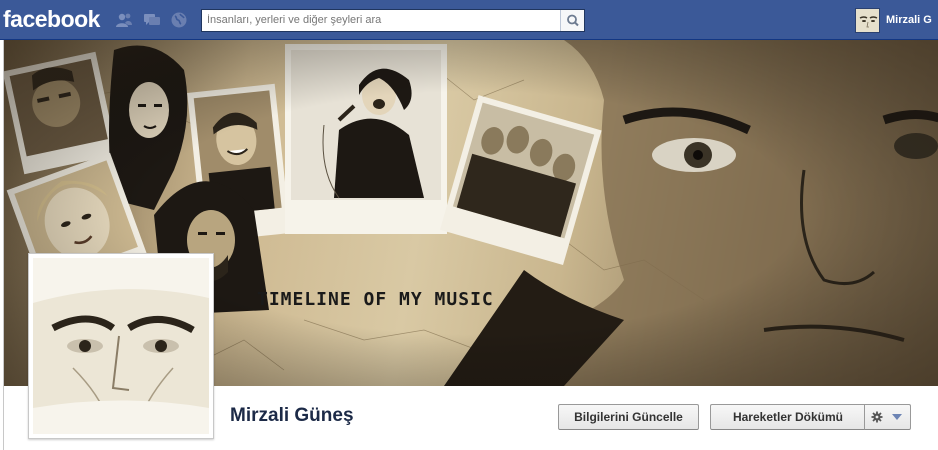 The width and height of the screenshot is (938, 450). What do you see at coordinates (909, 20) in the screenshot?
I see `user-name-link: Mirzali G` at bounding box center [909, 20].